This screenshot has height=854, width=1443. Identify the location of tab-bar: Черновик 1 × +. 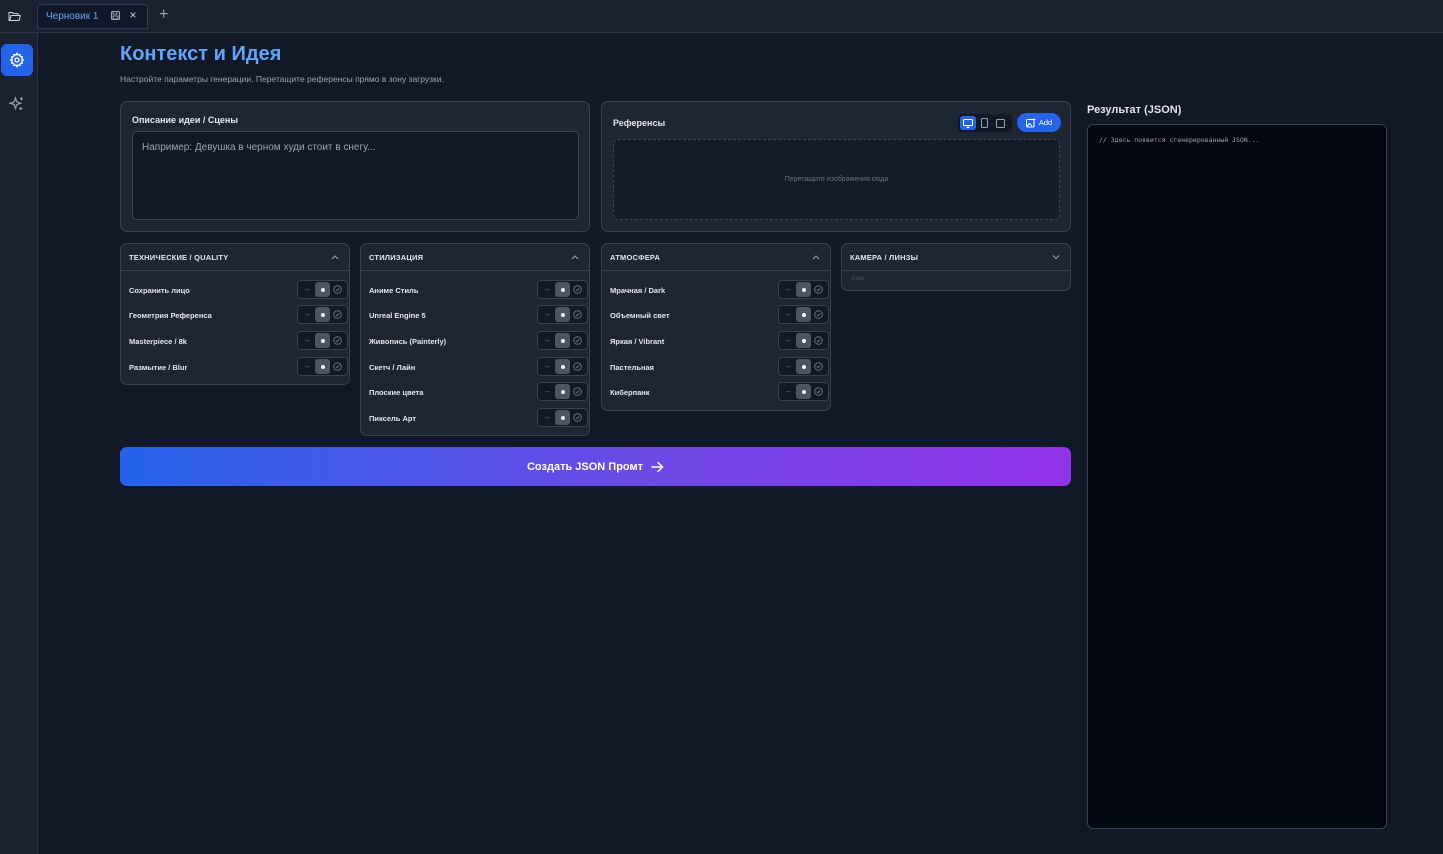
(721, 16).